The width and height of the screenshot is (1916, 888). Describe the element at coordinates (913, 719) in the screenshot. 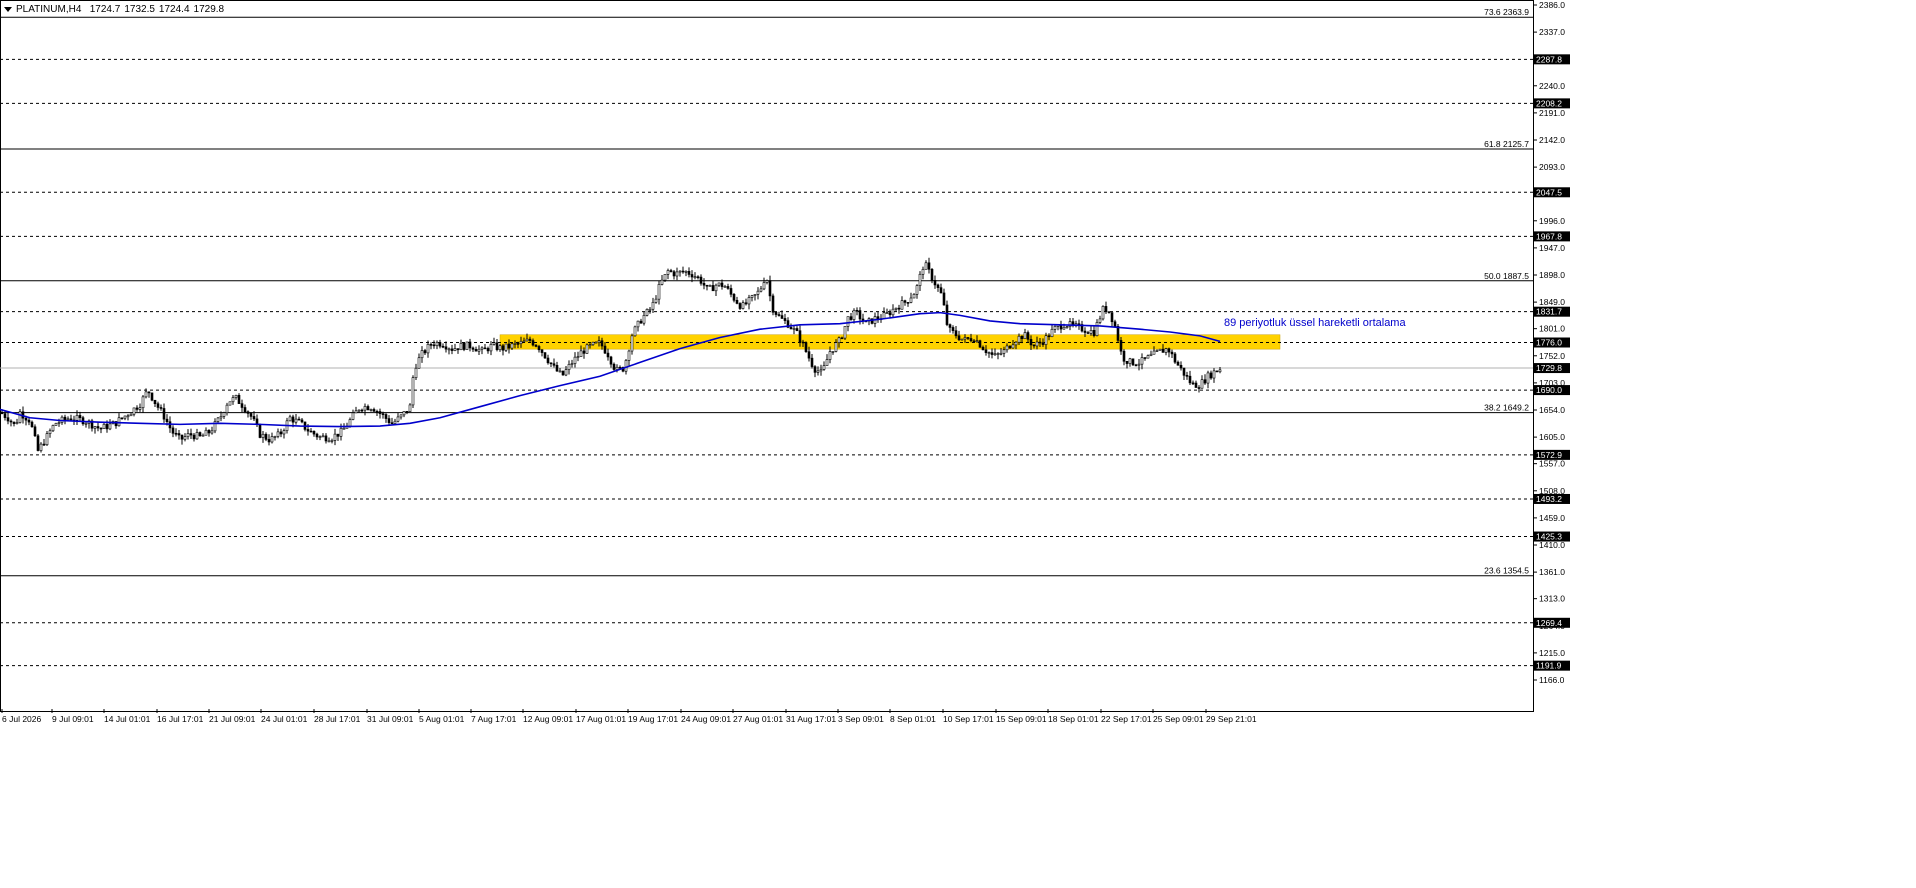

I see `x-tick-label: 8 Sep 01:01` at that location.